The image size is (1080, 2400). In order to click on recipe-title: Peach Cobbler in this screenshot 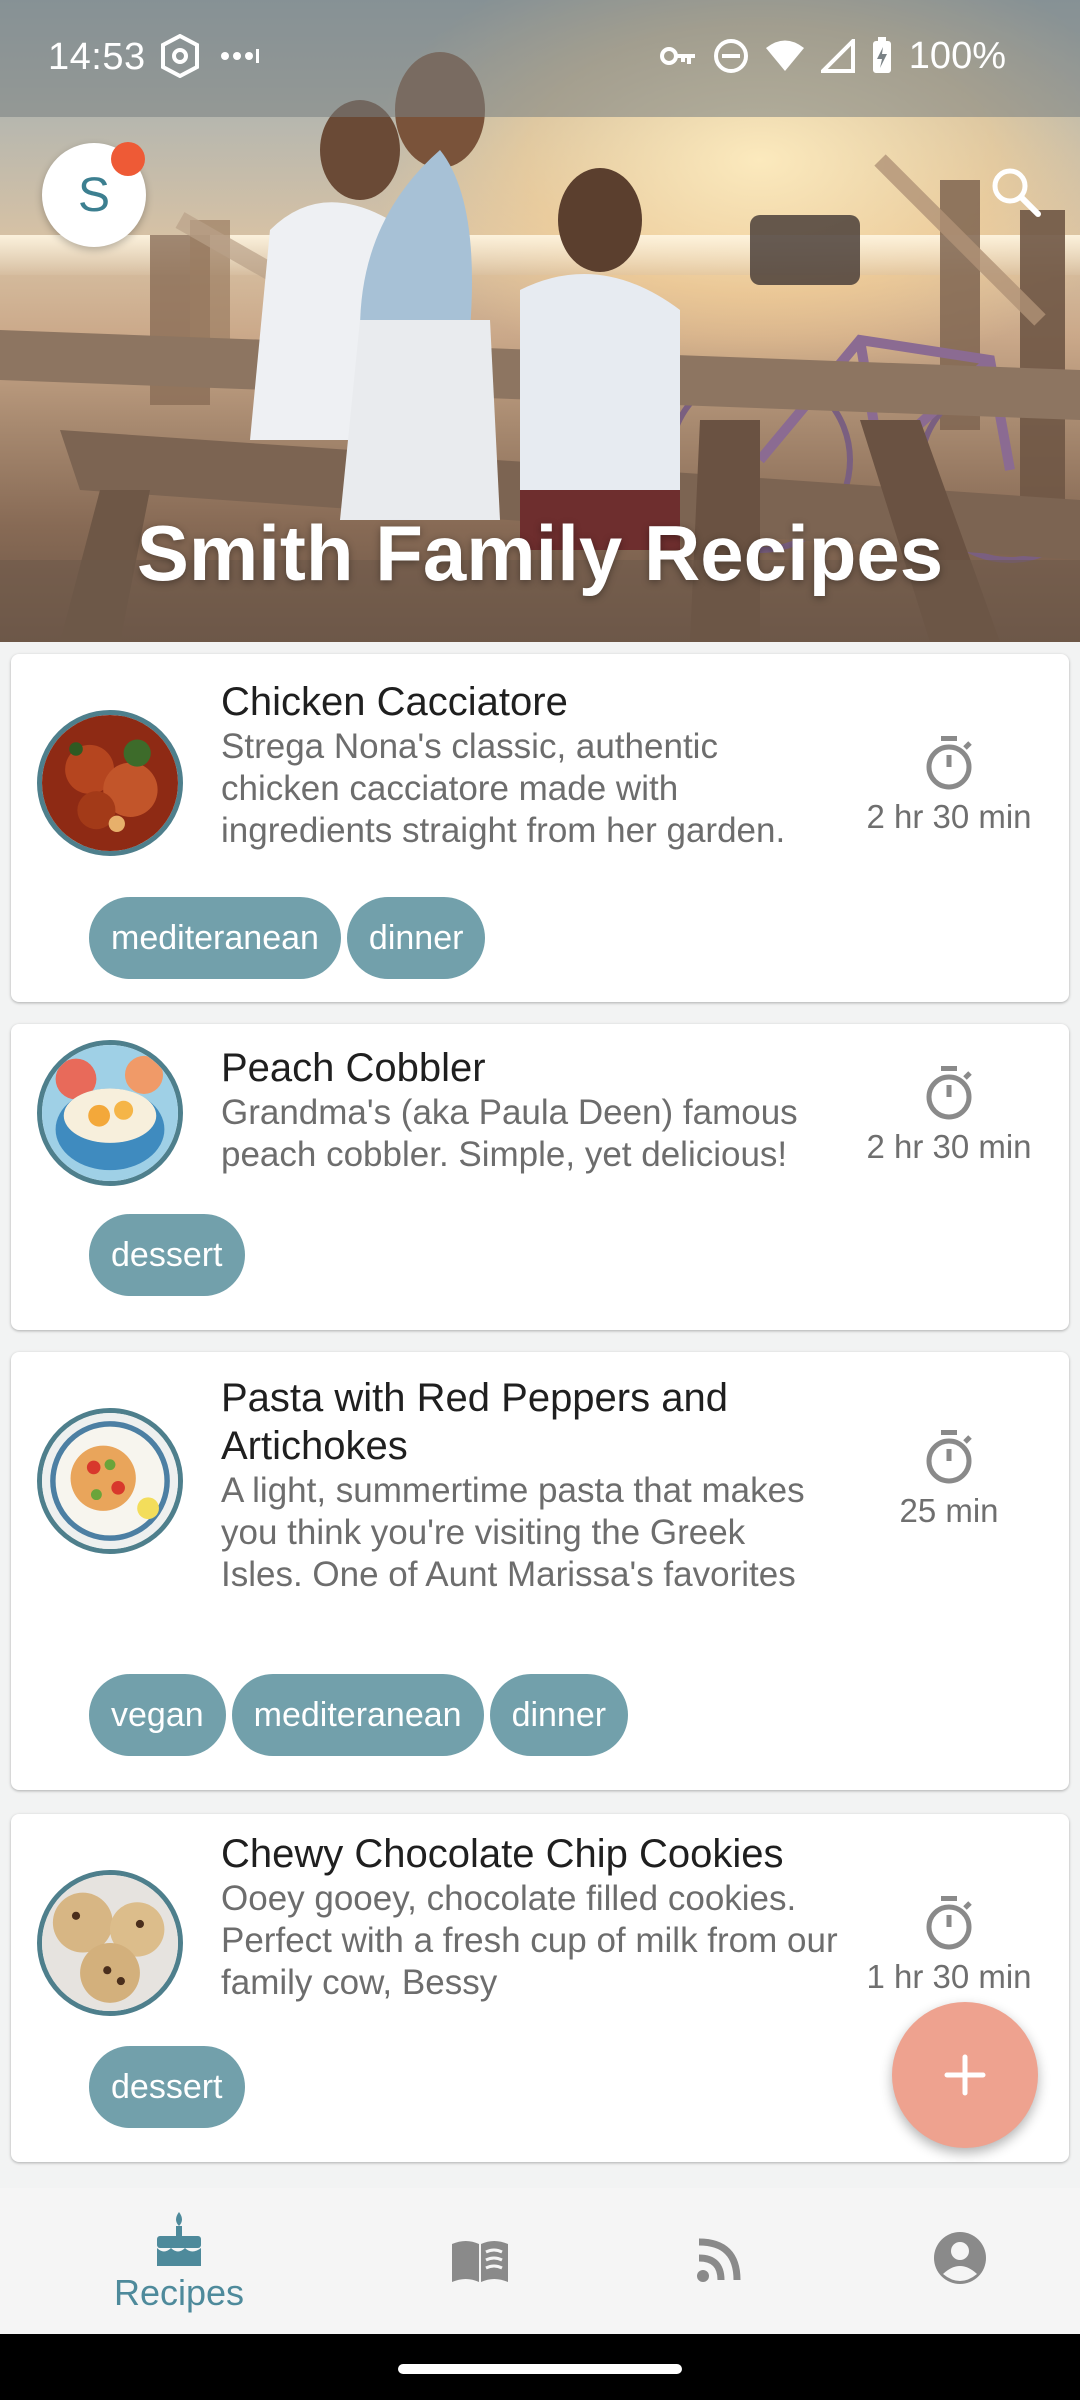, I will do `click(353, 1068)`.